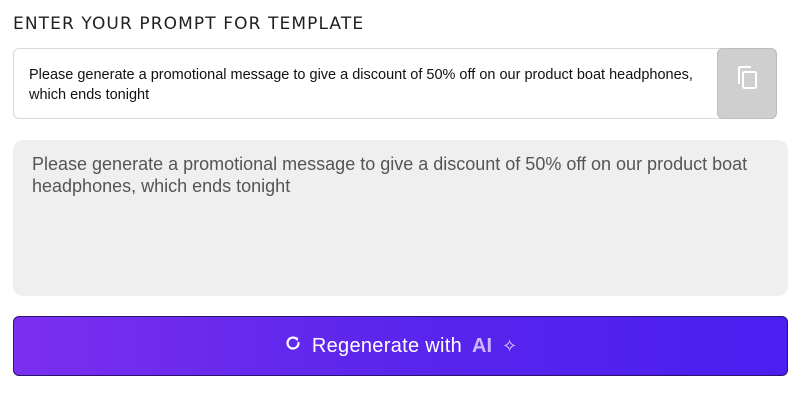 The width and height of the screenshot is (801, 394). What do you see at coordinates (747, 80) in the screenshot?
I see `copy-icon` at bounding box center [747, 80].